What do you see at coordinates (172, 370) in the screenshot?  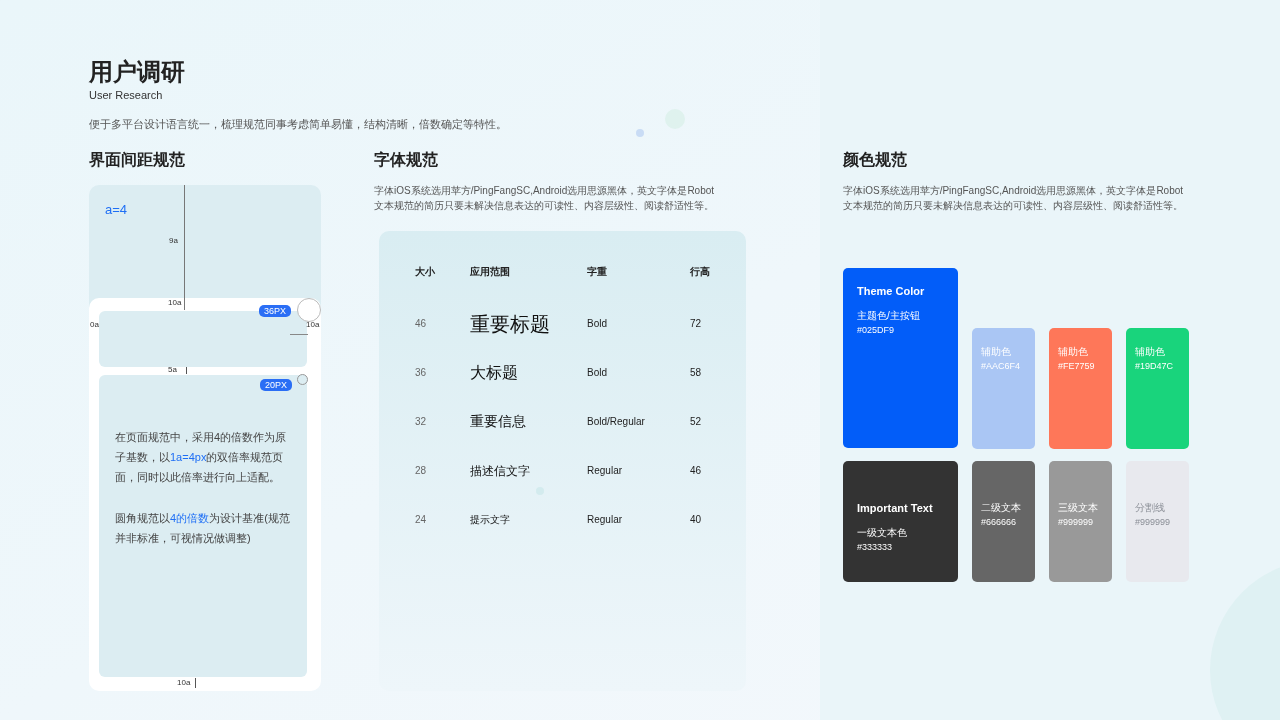 I see `measure-label: 5a` at bounding box center [172, 370].